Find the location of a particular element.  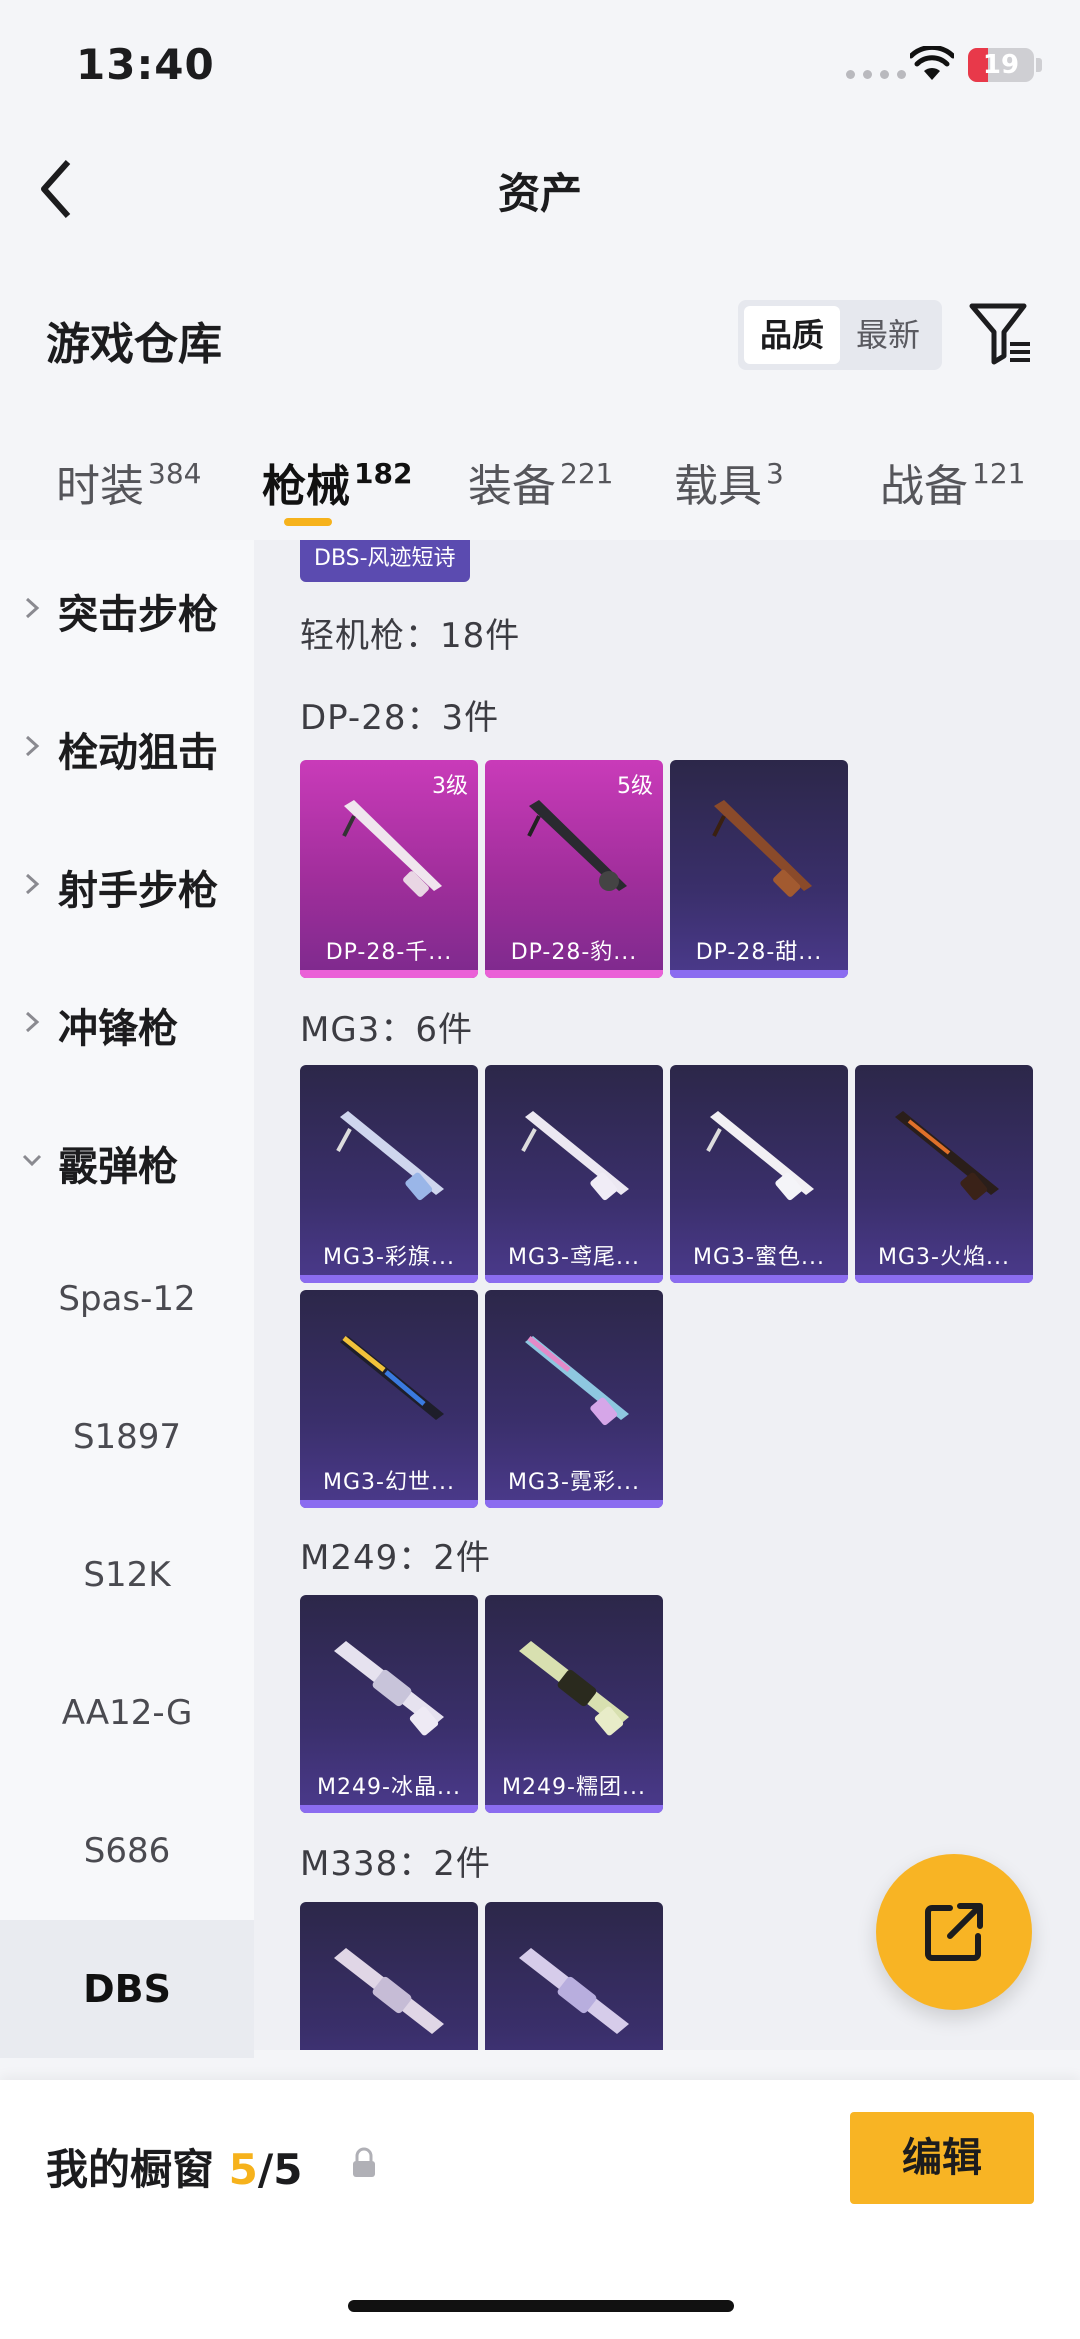

sidebar-item-label: 射手步枪 is located at coordinates (138, 891).